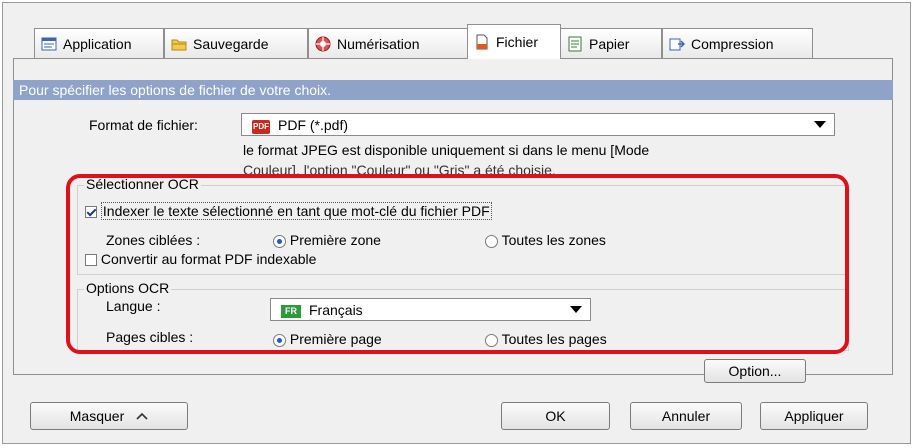  I want to click on tab-label: Compression, so click(732, 43).